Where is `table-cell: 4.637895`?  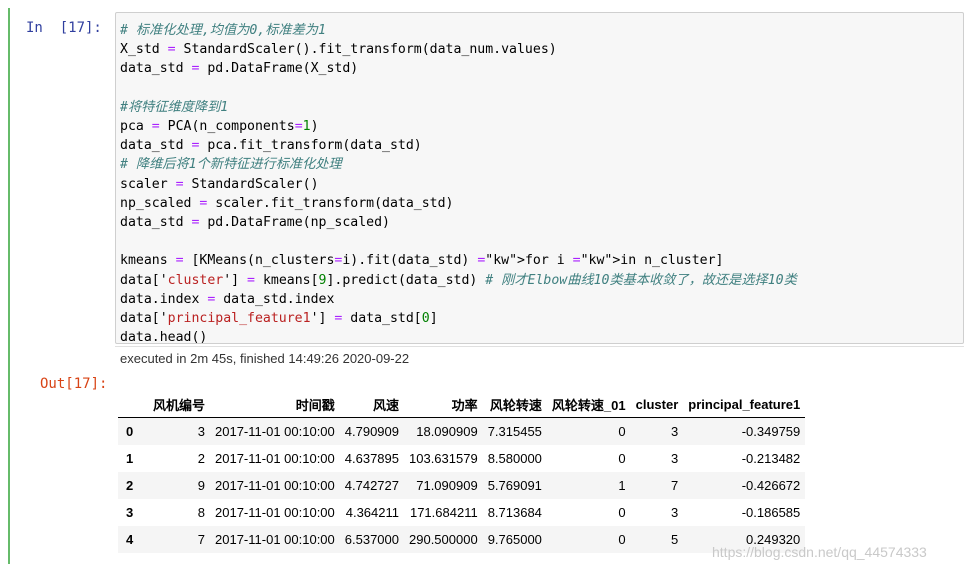
table-cell: 4.637895 is located at coordinates (371, 458).